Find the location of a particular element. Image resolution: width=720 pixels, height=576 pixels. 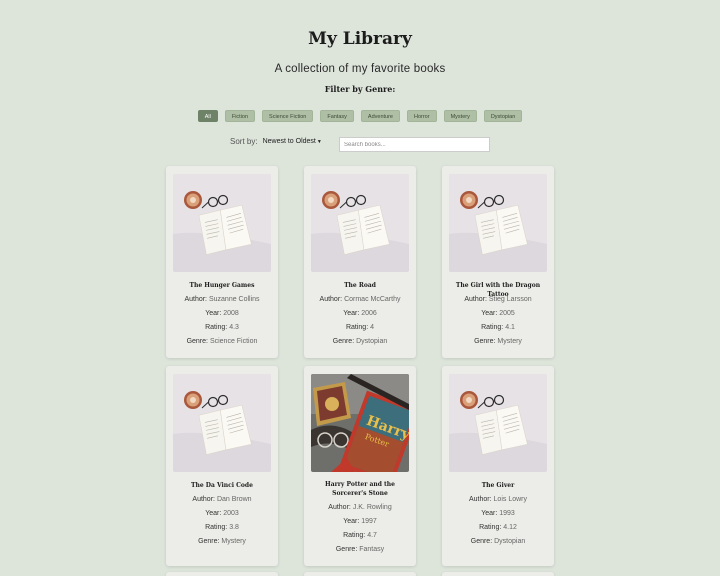

author-value: J.K. Rowling is located at coordinates (372, 507).